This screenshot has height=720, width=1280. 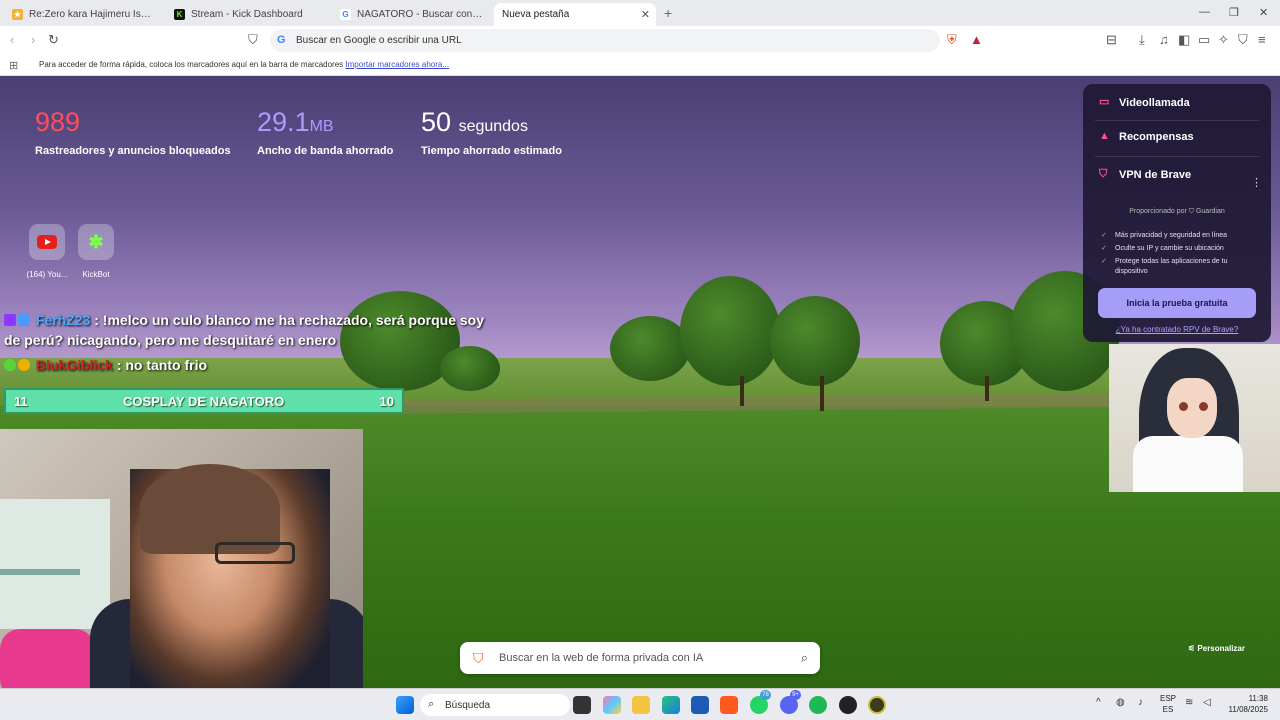 I want to click on downloads-icon: ⤓, so click(x=1142, y=40).